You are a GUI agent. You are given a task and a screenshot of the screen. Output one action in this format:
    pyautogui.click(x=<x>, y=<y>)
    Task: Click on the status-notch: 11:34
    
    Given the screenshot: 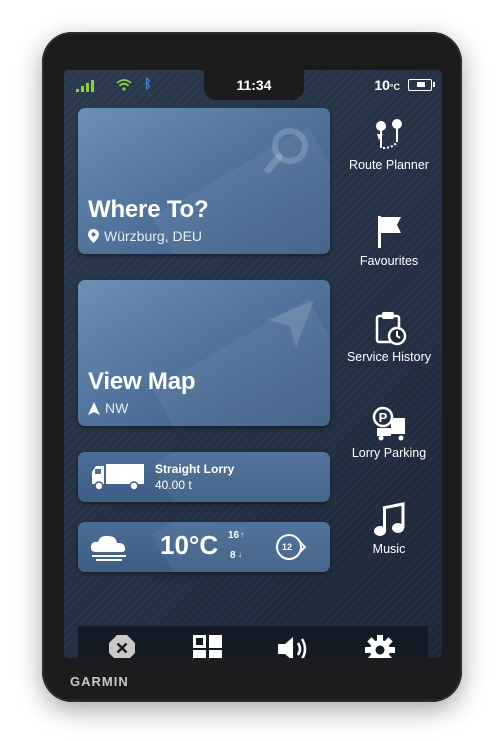 What is the action you would take?
    pyautogui.click(x=254, y=85)
    